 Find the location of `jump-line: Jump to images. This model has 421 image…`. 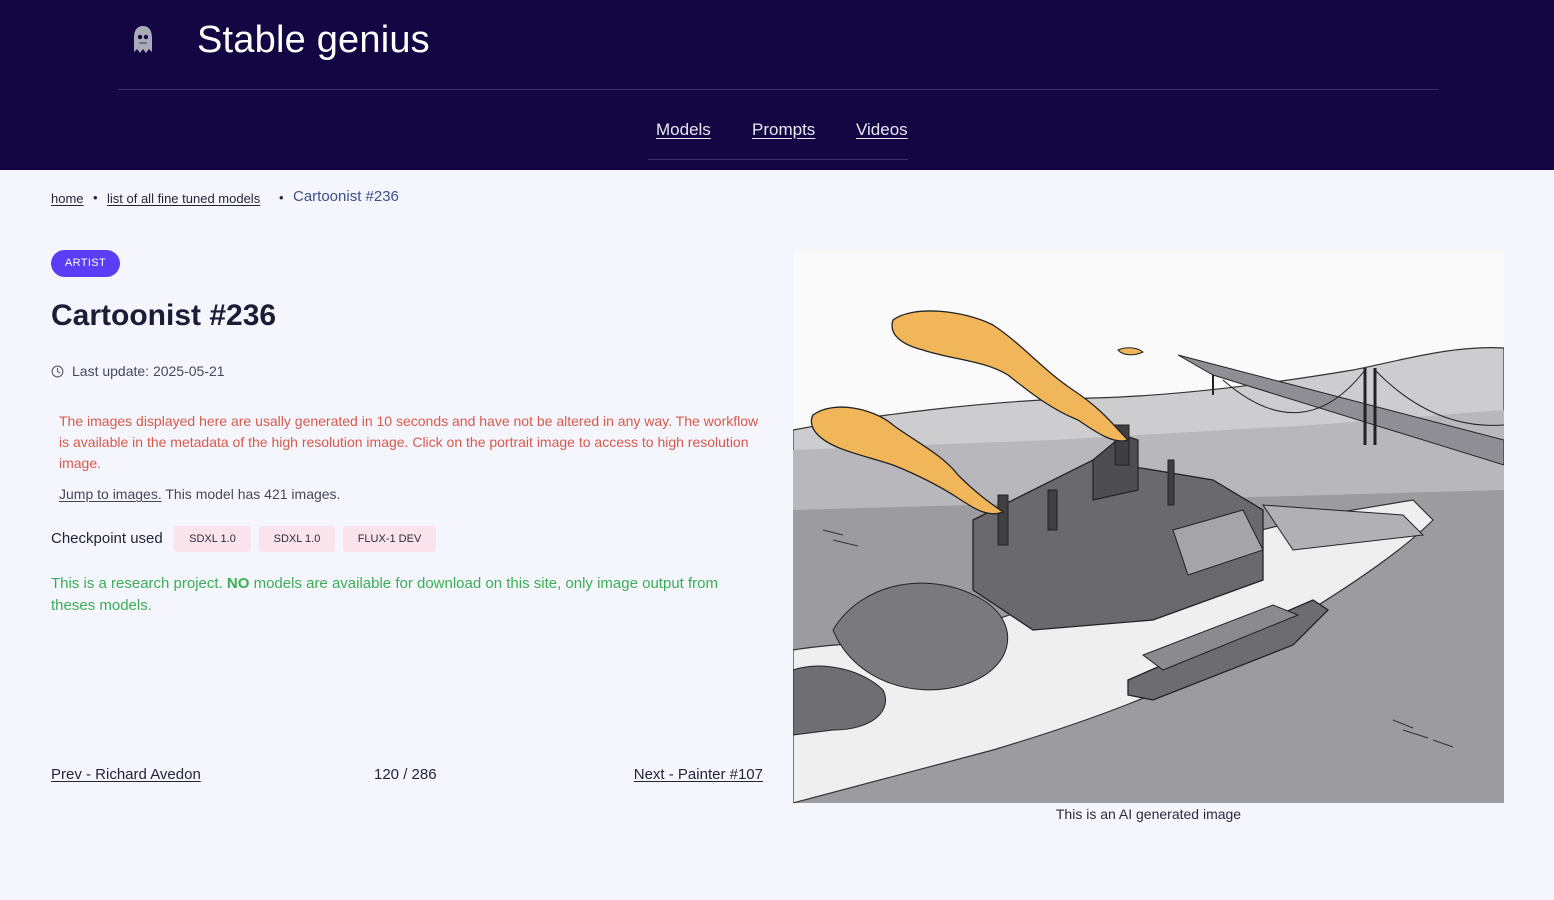

jump-line: Jump to images. This model has 421 image… is located at coordinates (199, 494).